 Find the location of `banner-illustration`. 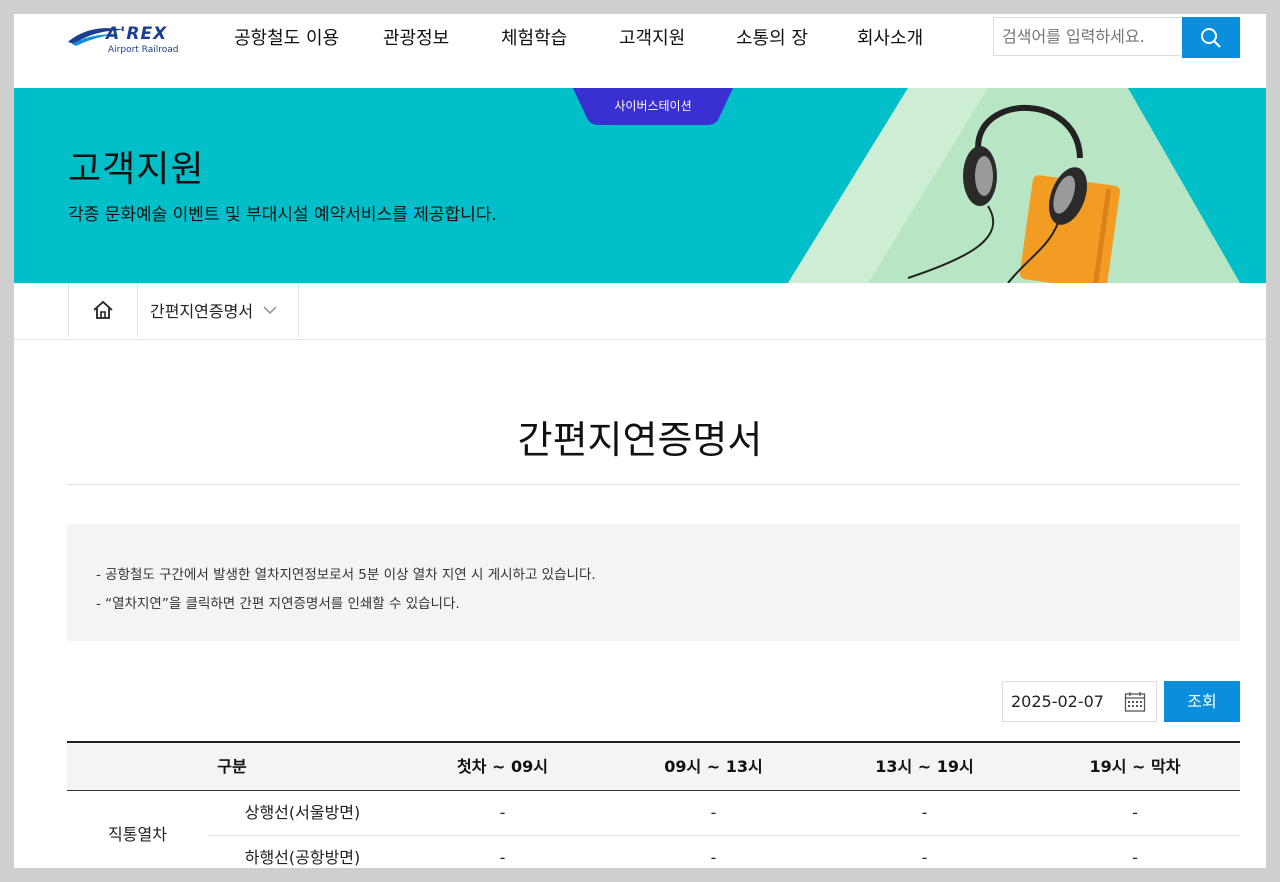

banner-illustration is located at coordinates (1014, 185).